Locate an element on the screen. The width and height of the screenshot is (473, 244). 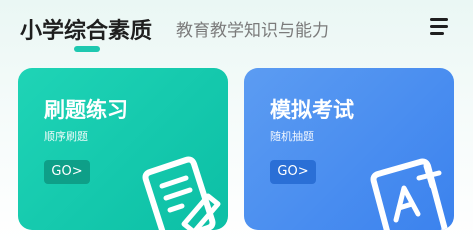
tab-primary-comprehensive-quality: 小学综合素质 is located at coordinates (86, 29).